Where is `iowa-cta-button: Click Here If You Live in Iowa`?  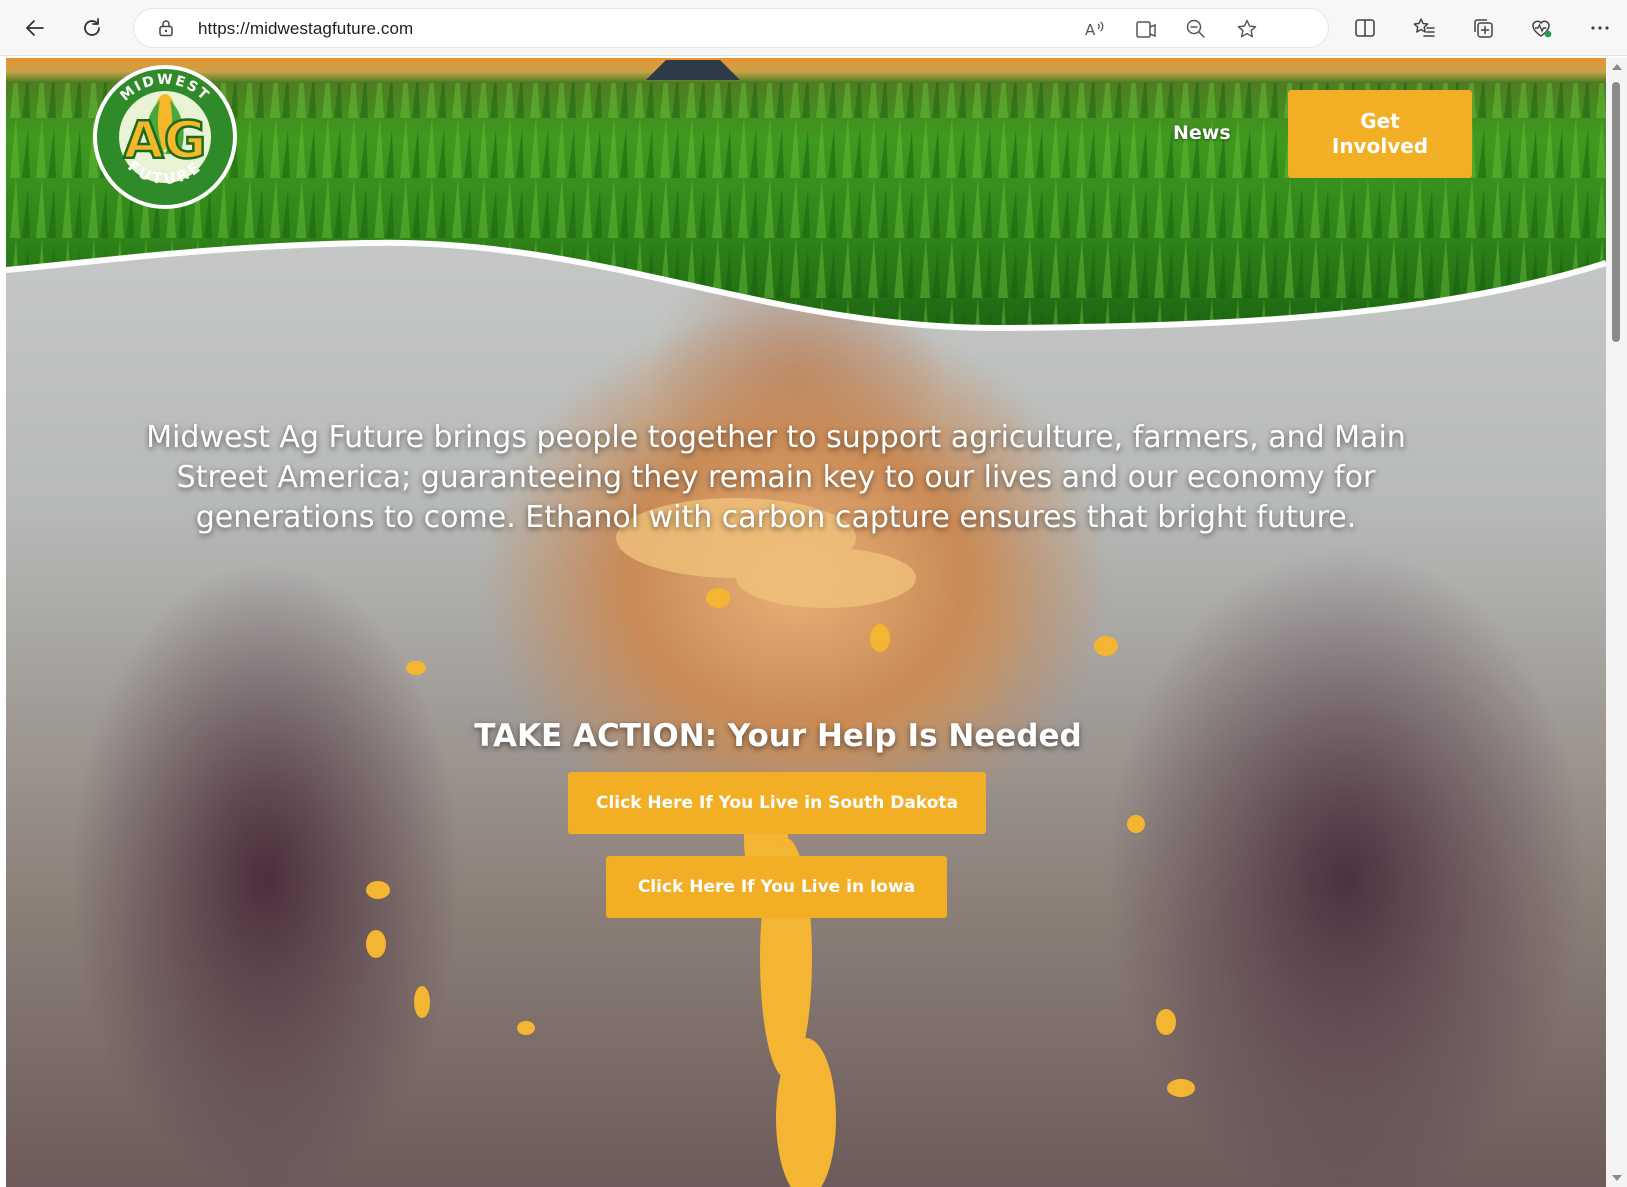 iowa-cta-button: Click Here If You Live in Iowa is located at coordinates (776, 887).